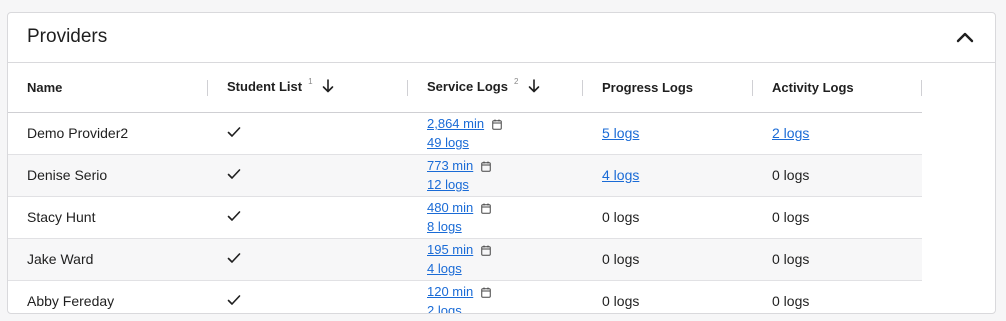 This screenshot has width=1006, height=321. What do you see at coordinates (837, 88) in the screenshot?
I see `column-header-activity-logs: Activity Logs` at bounding box center [837, 88].